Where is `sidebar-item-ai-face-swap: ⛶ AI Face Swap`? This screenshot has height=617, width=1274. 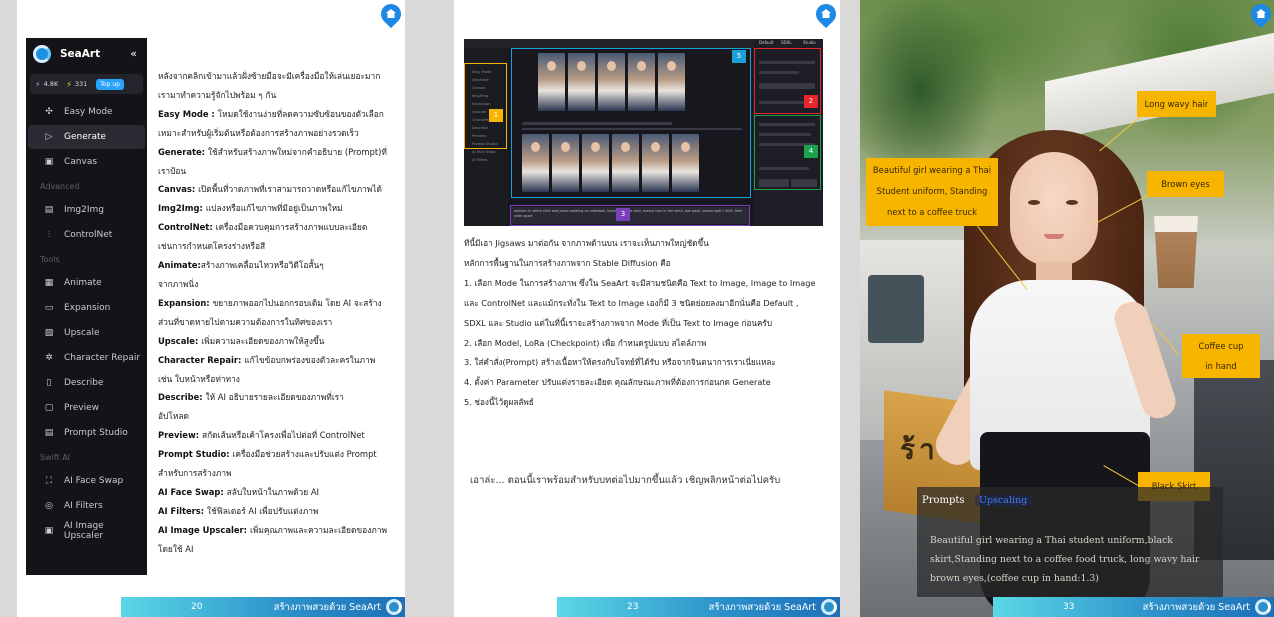
sidebar-item-ai-face-swap: ⛶ AI Face Swap is located at coordinates (86, 481).